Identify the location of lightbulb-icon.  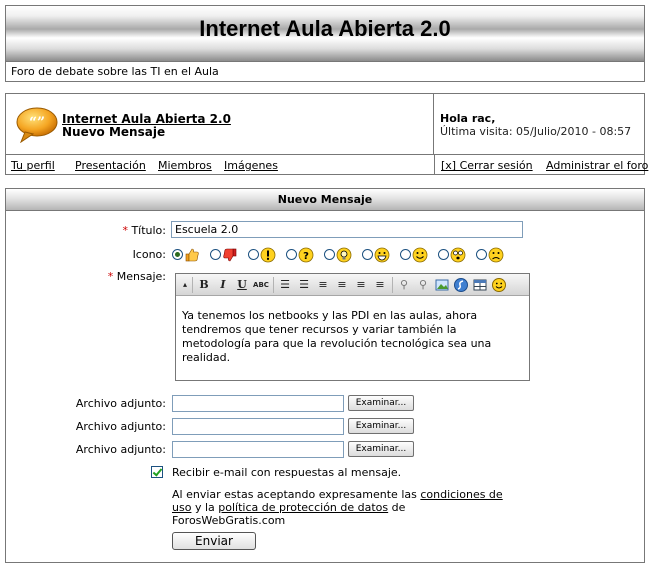
(344, 255).